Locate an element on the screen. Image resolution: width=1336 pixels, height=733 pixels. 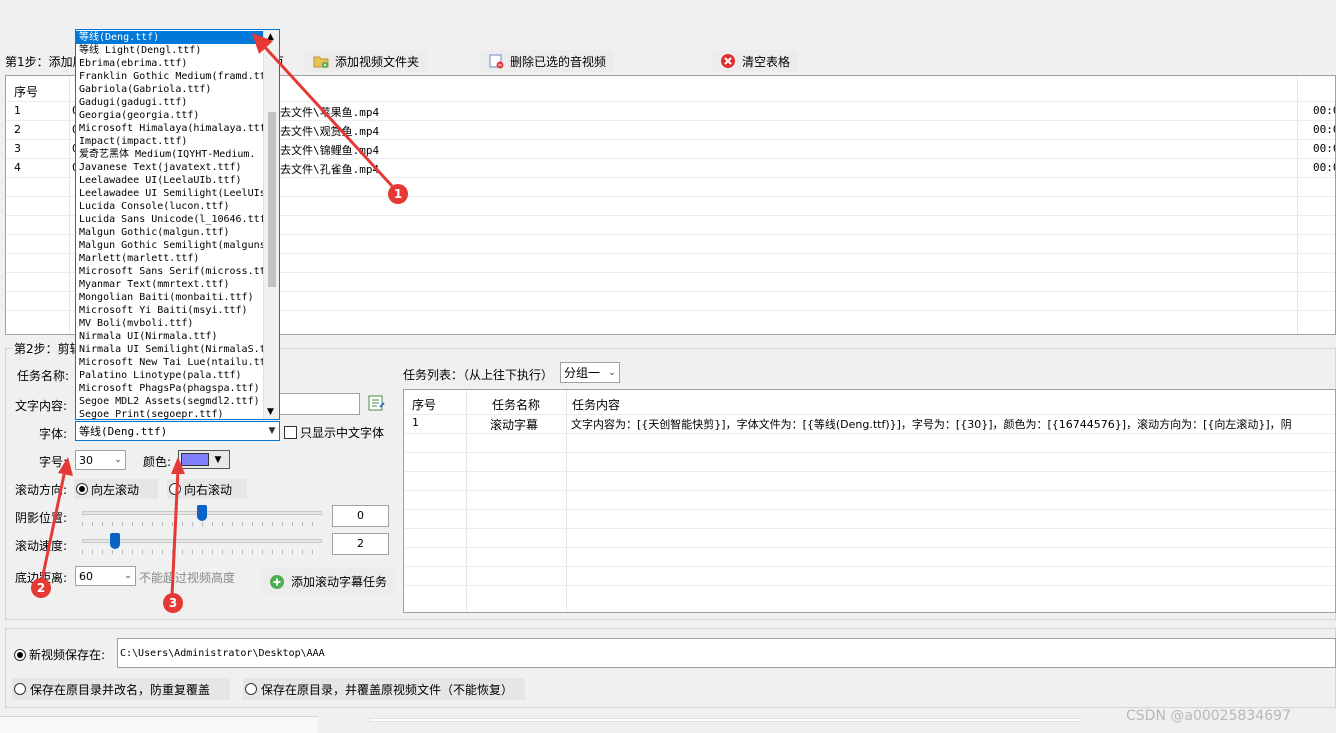
rename-radio: 保存在原目录并改名，防重复覆盖 is located at coordinates (121, 689).